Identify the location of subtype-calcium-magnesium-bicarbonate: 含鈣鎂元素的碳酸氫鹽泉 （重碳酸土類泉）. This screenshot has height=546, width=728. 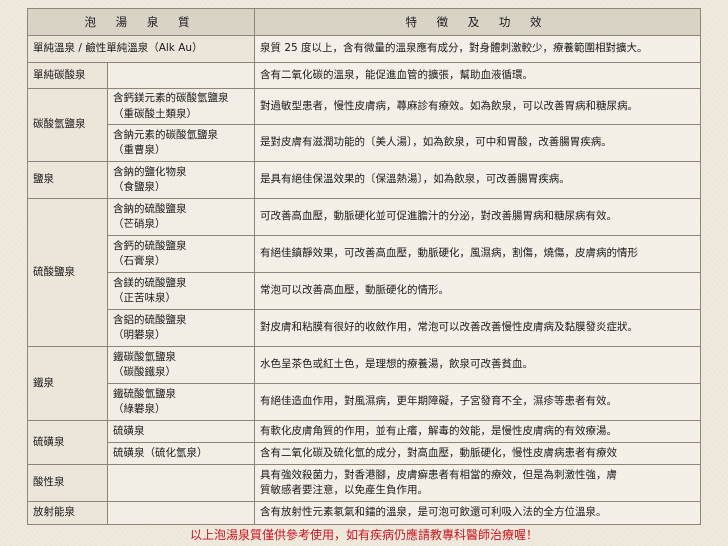
(181, 106).